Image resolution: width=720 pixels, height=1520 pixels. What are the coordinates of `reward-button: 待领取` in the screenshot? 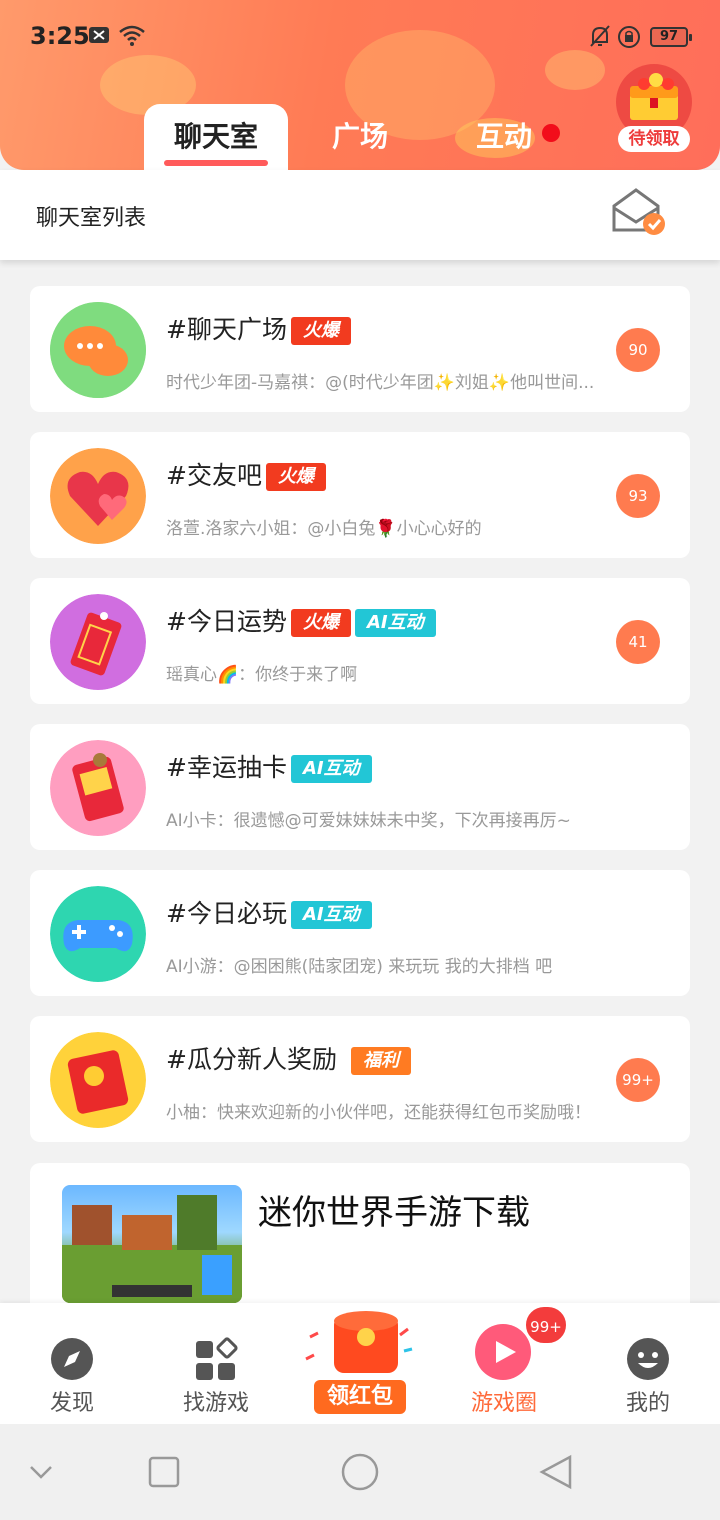 It's located at (653, 109).